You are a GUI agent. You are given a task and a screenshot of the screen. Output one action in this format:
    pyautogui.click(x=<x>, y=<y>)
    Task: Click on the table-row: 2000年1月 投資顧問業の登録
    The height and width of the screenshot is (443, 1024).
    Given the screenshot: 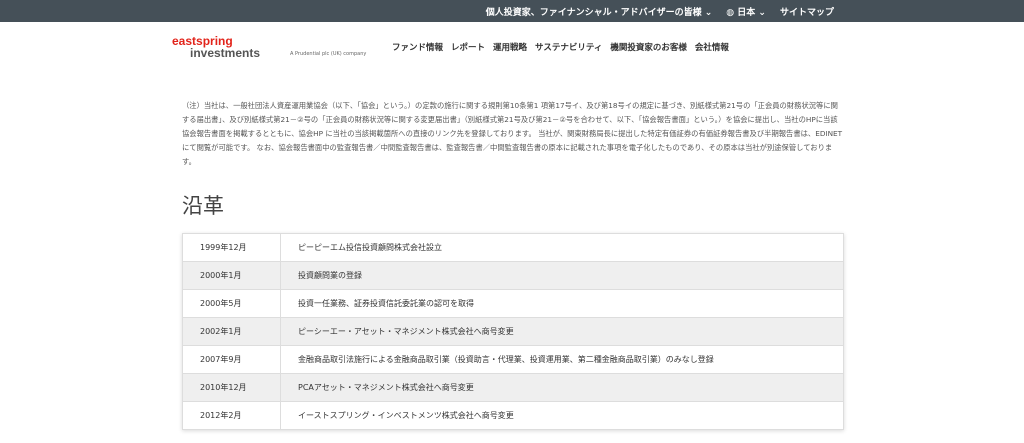 What is the action you would take?
    pyautogui.click(x=513, y=275)
    